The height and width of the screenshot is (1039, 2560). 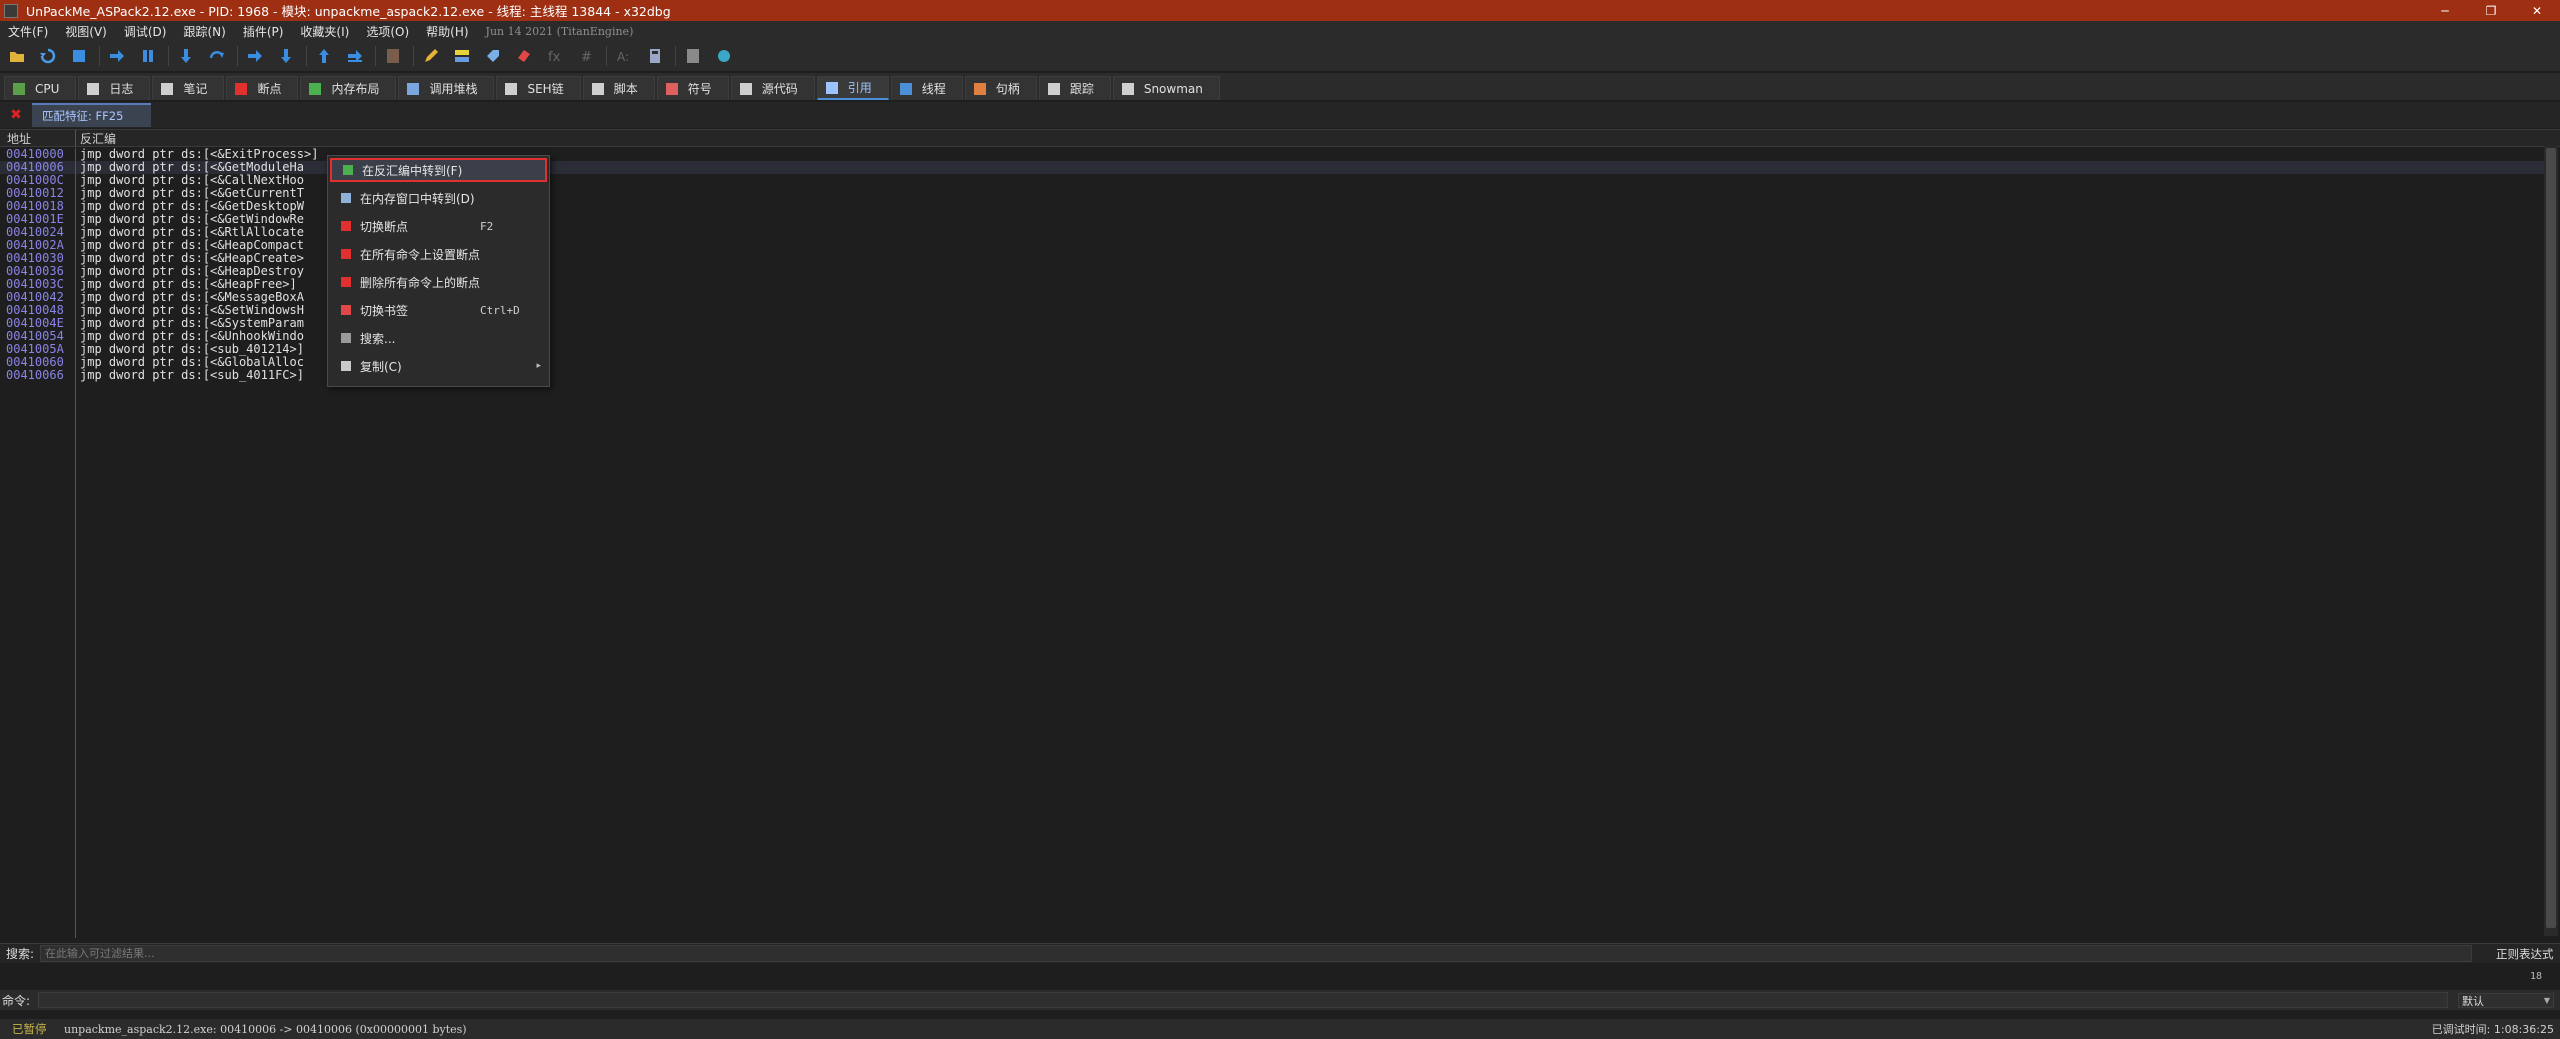 What do you see at coordinates (117, 56) in the screenshot?
I see `run-icon` at bounding box center [117, 56].